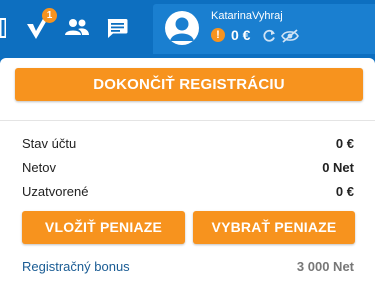  Describe the element at coordinates (274, 227) in the screenshot. I see `withdraw-button: VYBRAŤ PENIAZE` at that location.